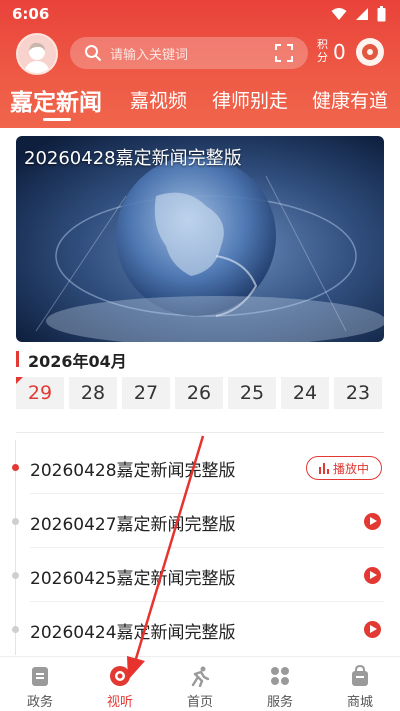 The height and width of the screenshot is (711, 400). Describe the element at coordinates (339, 14) in the screenshot. I see `wifi-icon` at that location.